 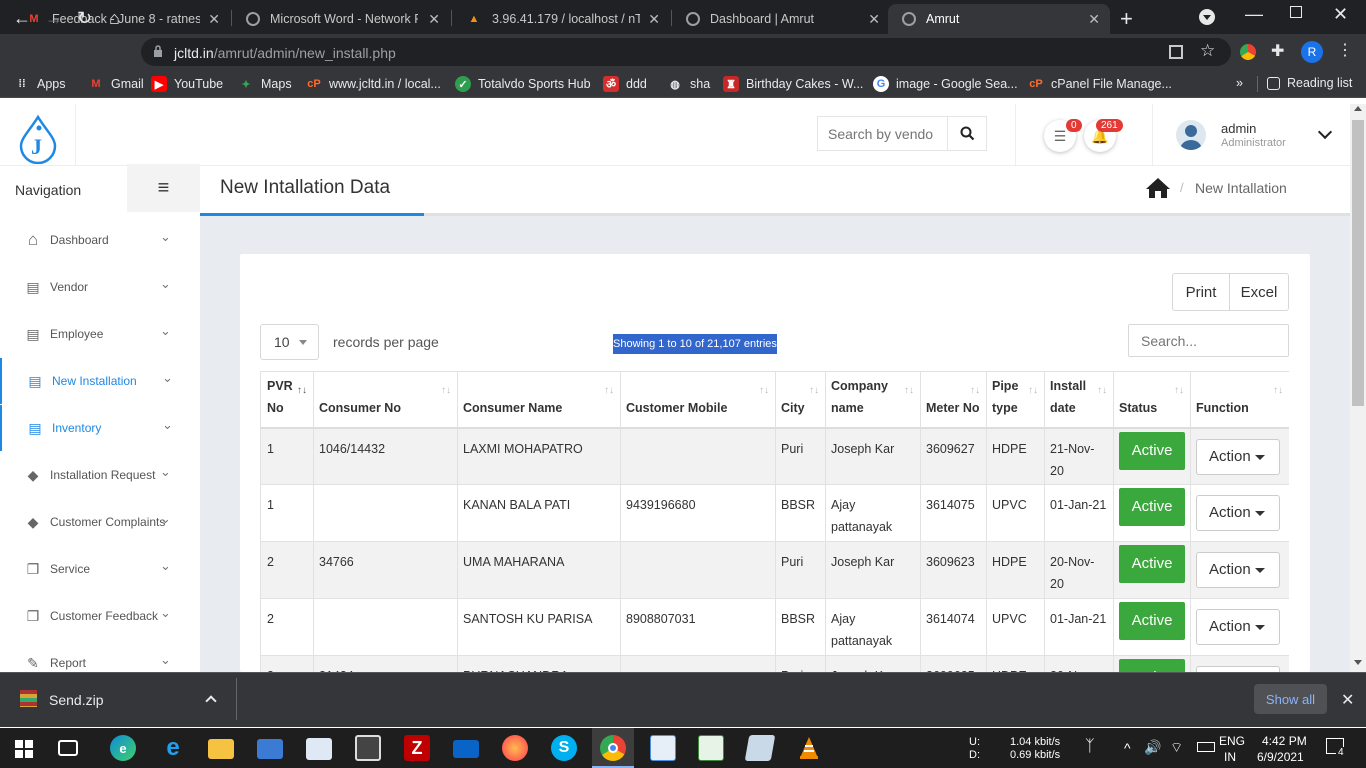 What do you see at coordinates (287, 400) in the screenshot?
I see `column-header-pvr-no: PVR No ↑↓` at bounding box center [287, 400].